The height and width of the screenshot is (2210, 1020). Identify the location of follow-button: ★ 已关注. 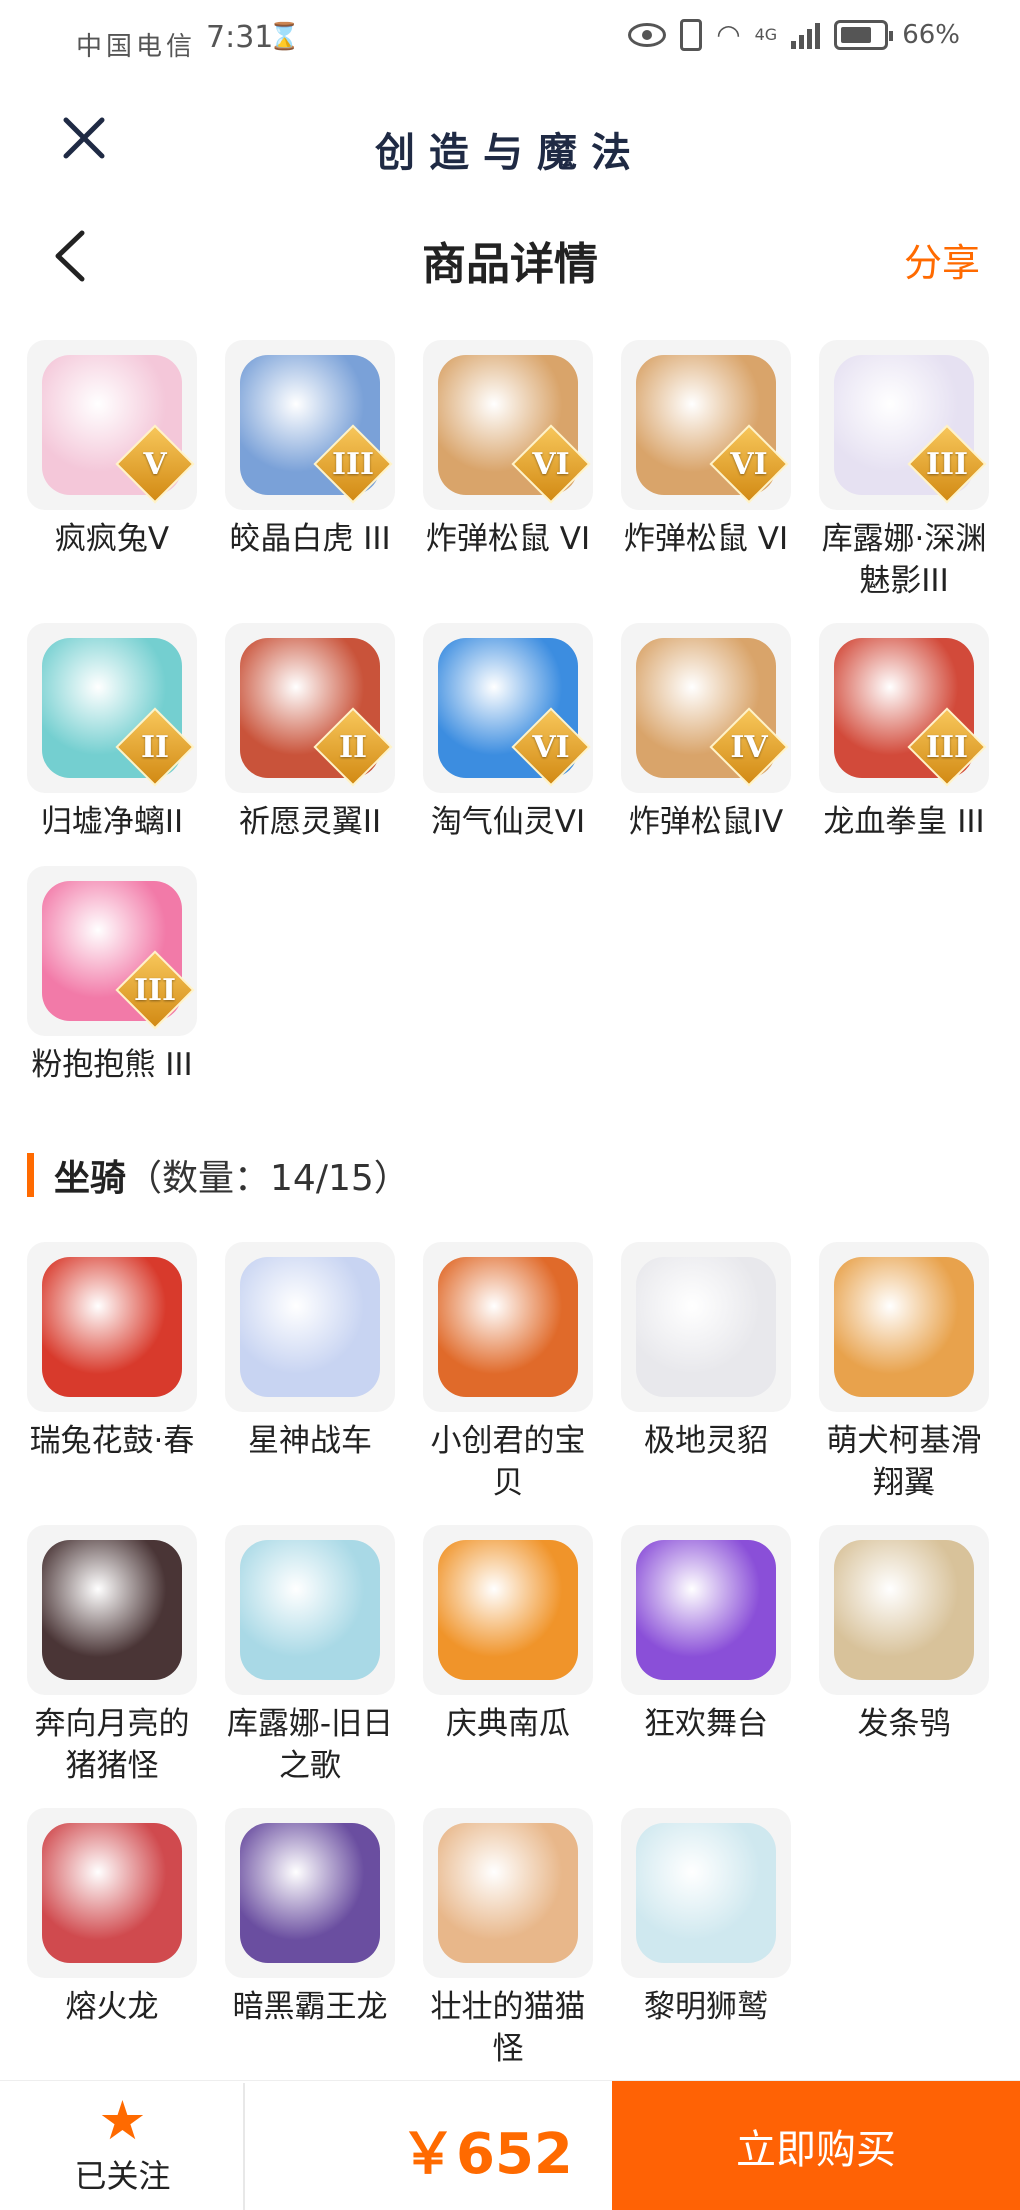
(122, 2150).